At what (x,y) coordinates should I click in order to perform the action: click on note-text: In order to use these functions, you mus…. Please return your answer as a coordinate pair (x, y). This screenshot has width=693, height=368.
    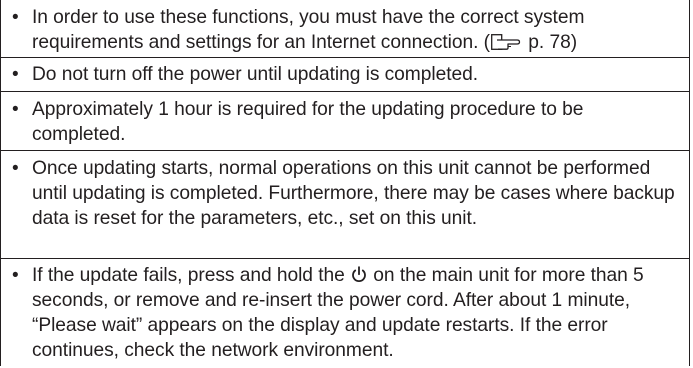
    Looking at the image, I should click on (355, 30).